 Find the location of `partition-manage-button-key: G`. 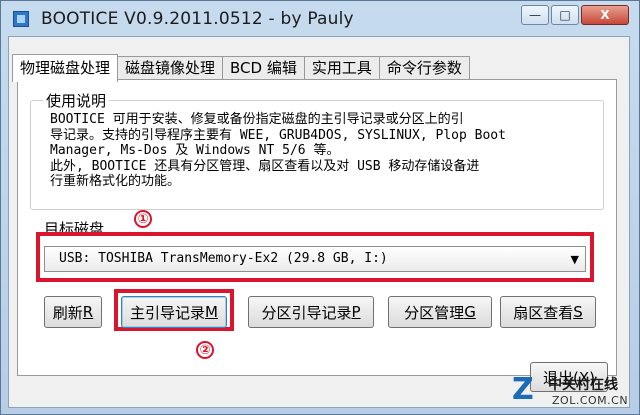

partition-manage-button-key: G is located at coordinates (470, 312).